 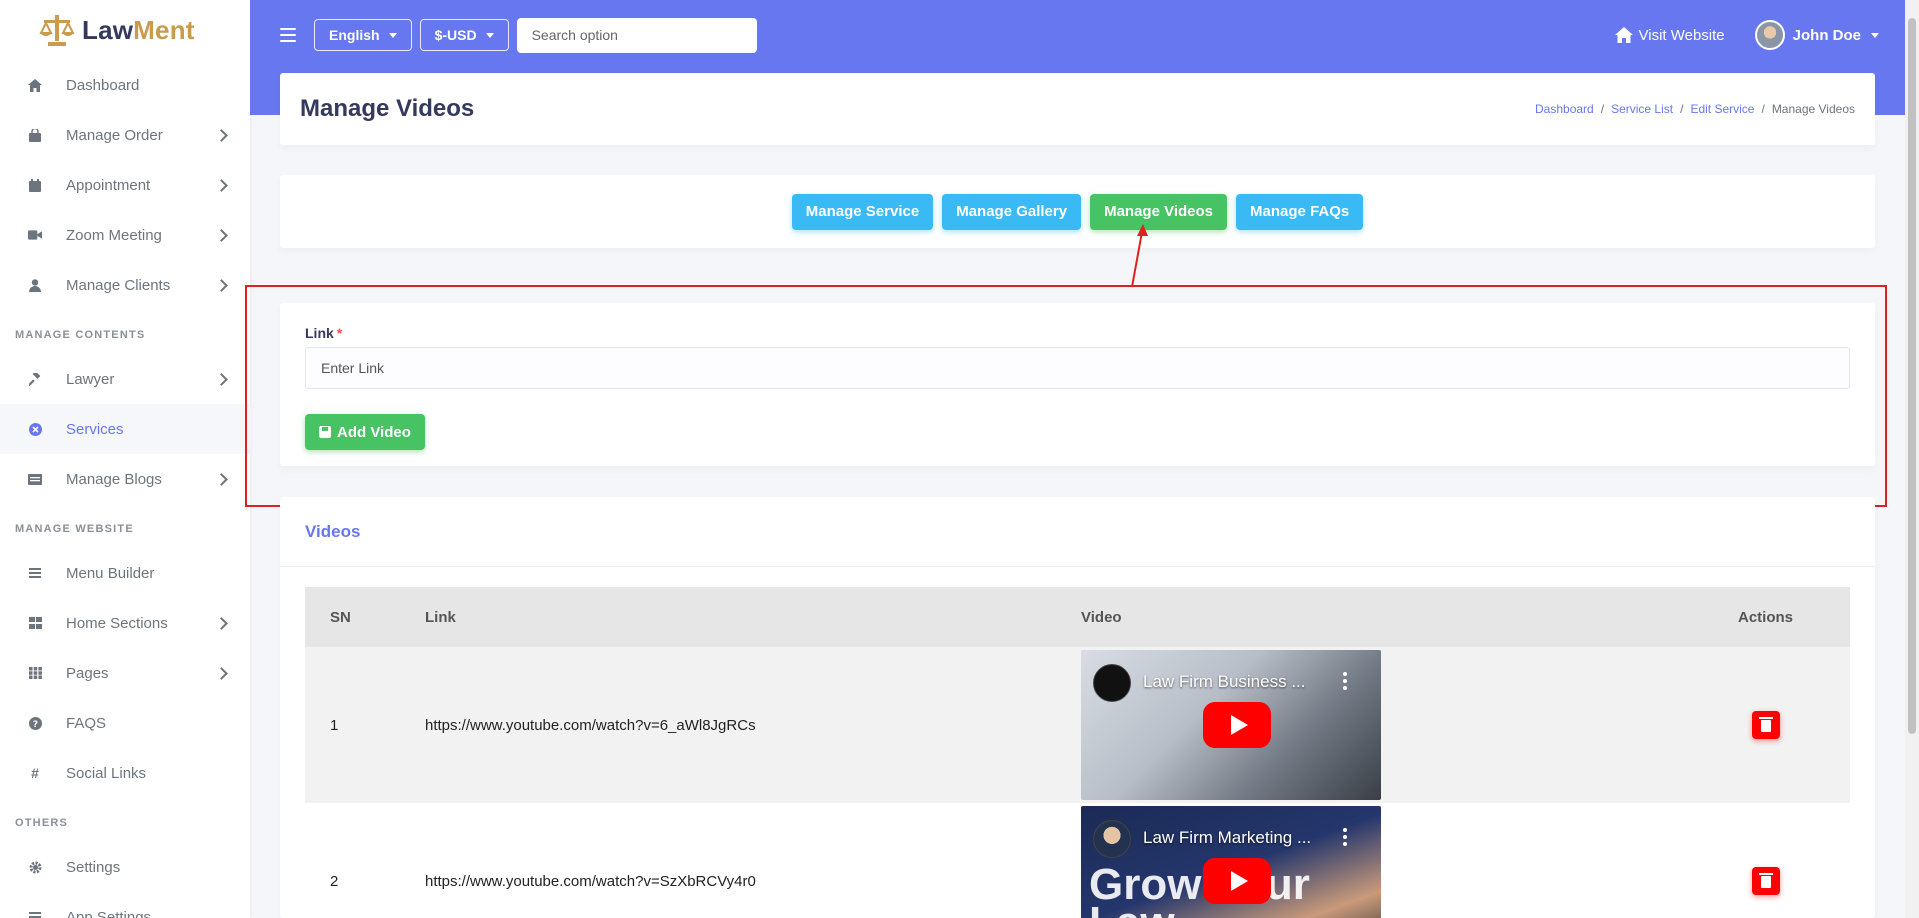 I want to click on visit-website-label: Visit Website, so click(x=1681, y=35).